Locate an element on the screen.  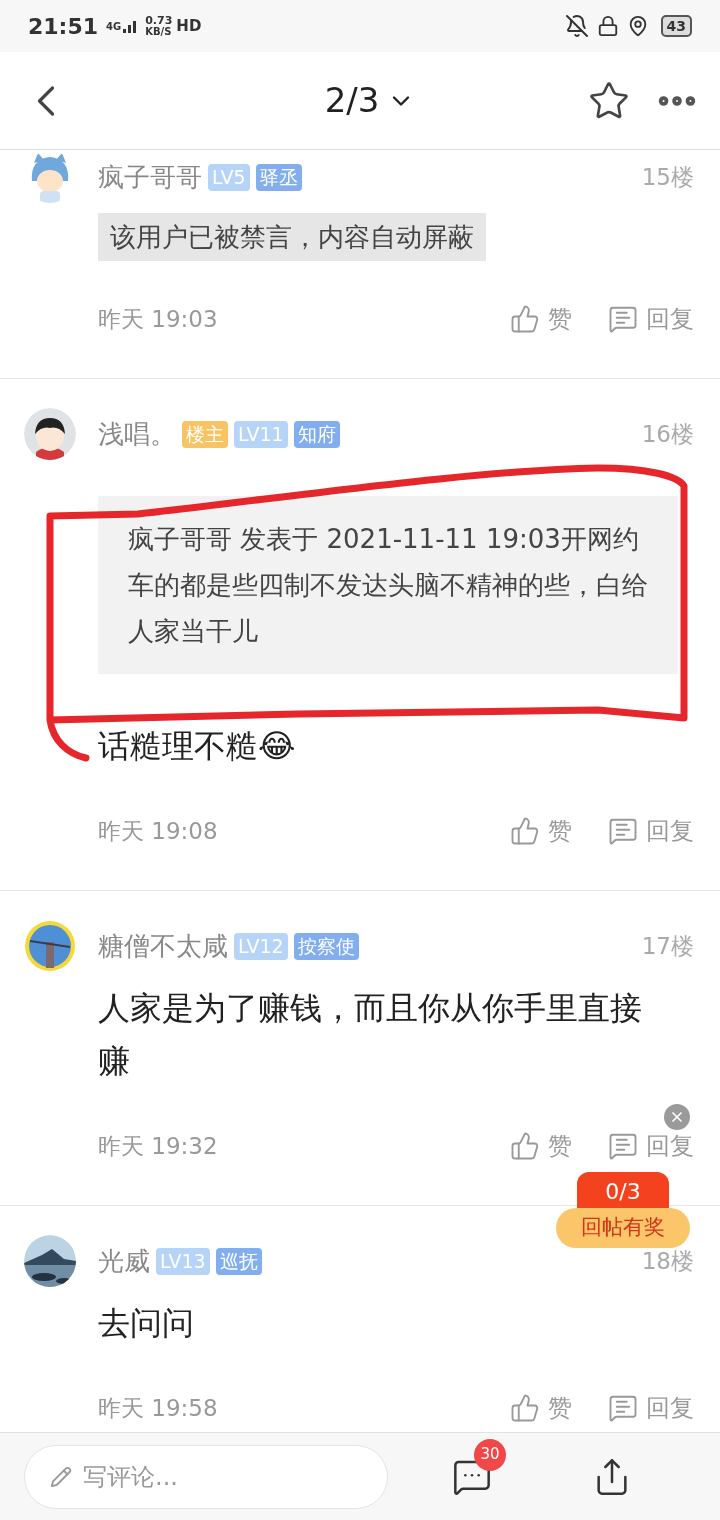
speed-unit: KB/S is located at coordinates (159, 31).